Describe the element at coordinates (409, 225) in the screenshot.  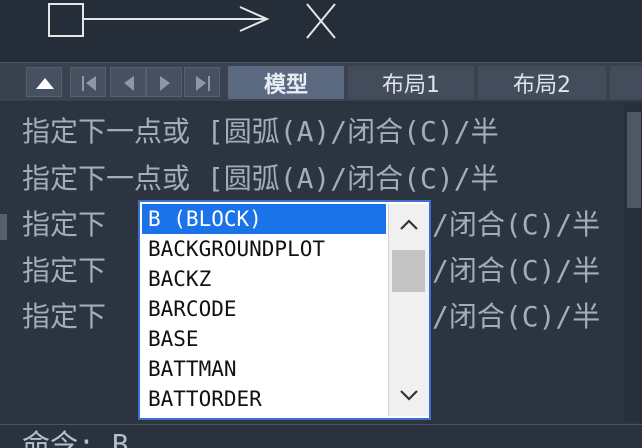
I see `chevron-up-icon` at that location.